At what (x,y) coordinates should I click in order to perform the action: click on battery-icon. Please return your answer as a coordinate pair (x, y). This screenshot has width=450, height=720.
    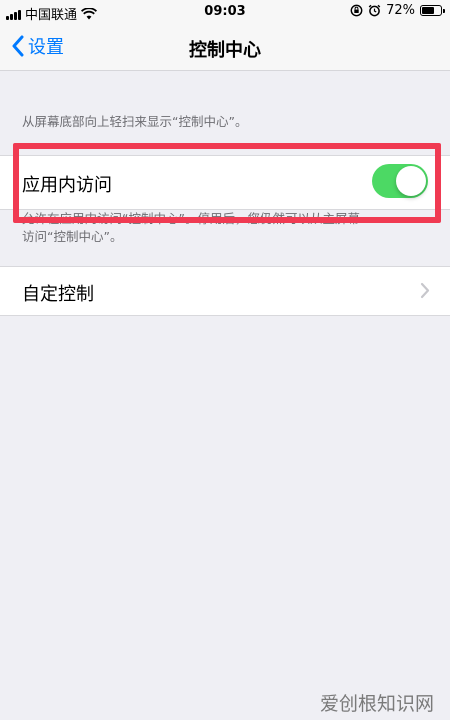
    Looking at the image, I should click on (432, 10).